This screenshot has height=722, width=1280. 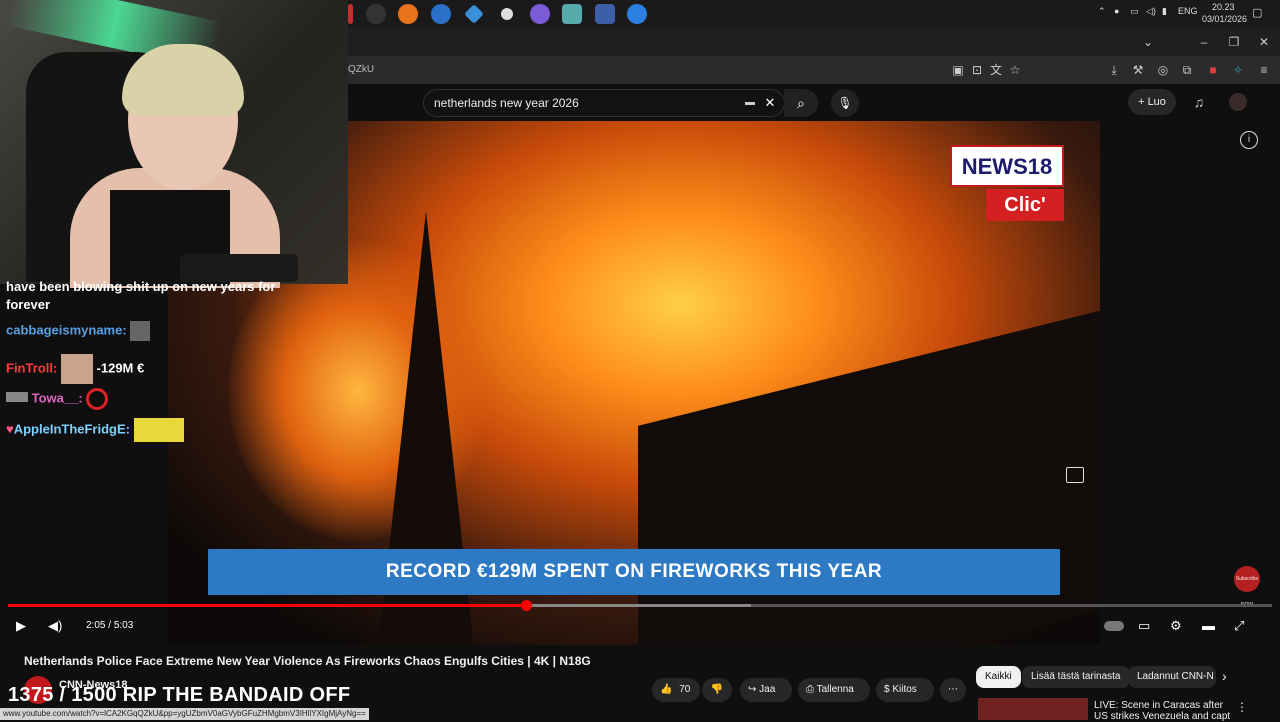 I want to click on firefox-icon, so click(x=408, y=14).